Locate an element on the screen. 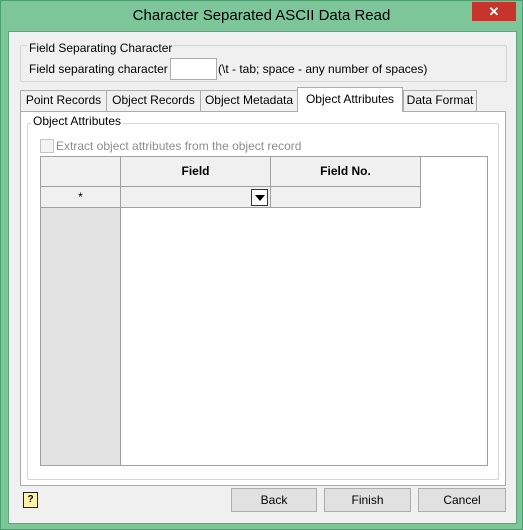 Image resolution: width=523 pixels, height=530 pixels. object-attributes-group-label: Object Attributes is located at coordinates (77, 121).